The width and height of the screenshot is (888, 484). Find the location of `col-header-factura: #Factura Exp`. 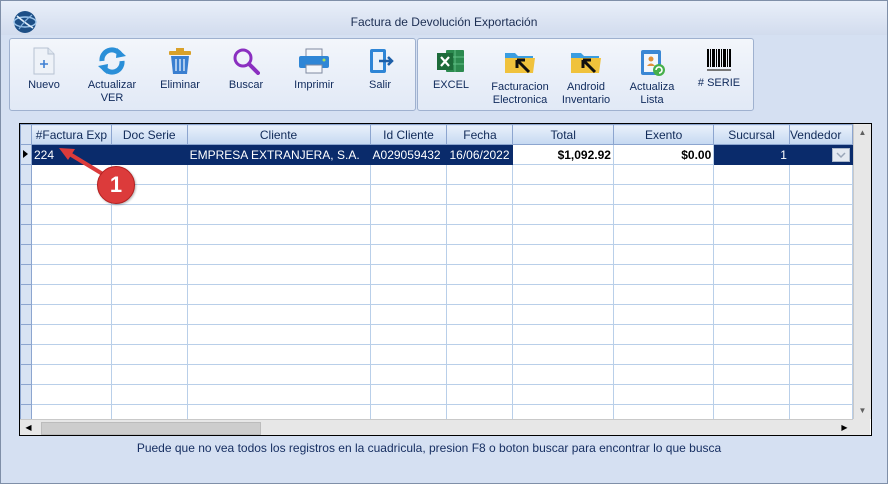

col-header-factura: #Factura Exp is located at coordinates (71, 134).